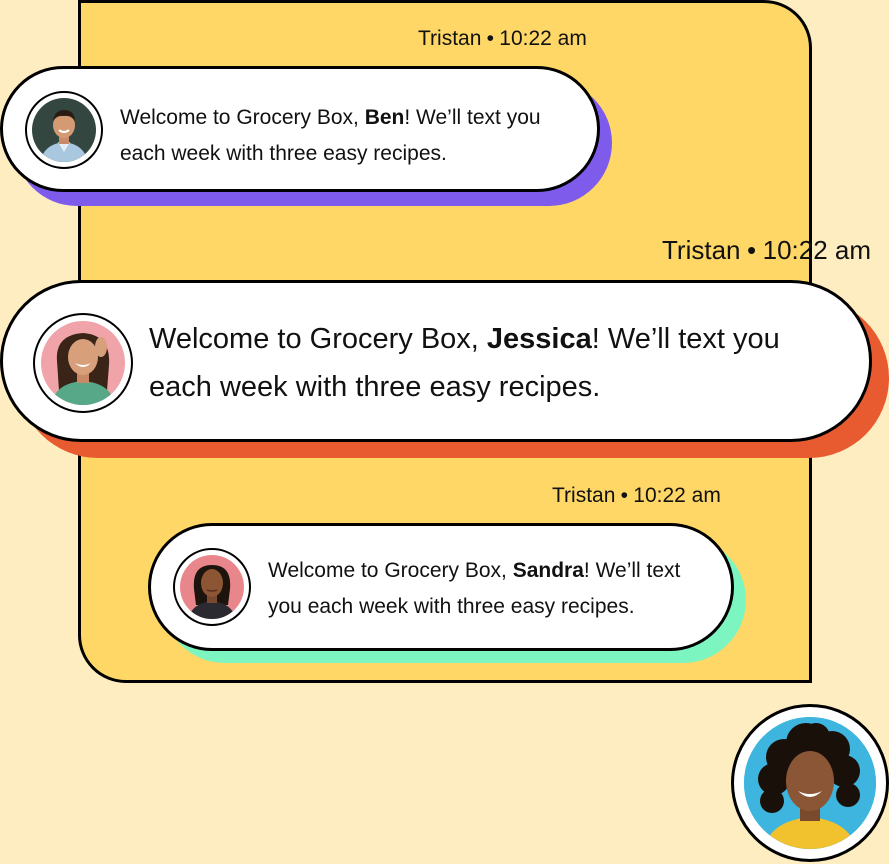 Image resolution: width=889 pixels, height=864 pixels. Describe the element at coordinates (632, 570) in the screenshot. I see `message-text-end: ! We’ll text` at that location.